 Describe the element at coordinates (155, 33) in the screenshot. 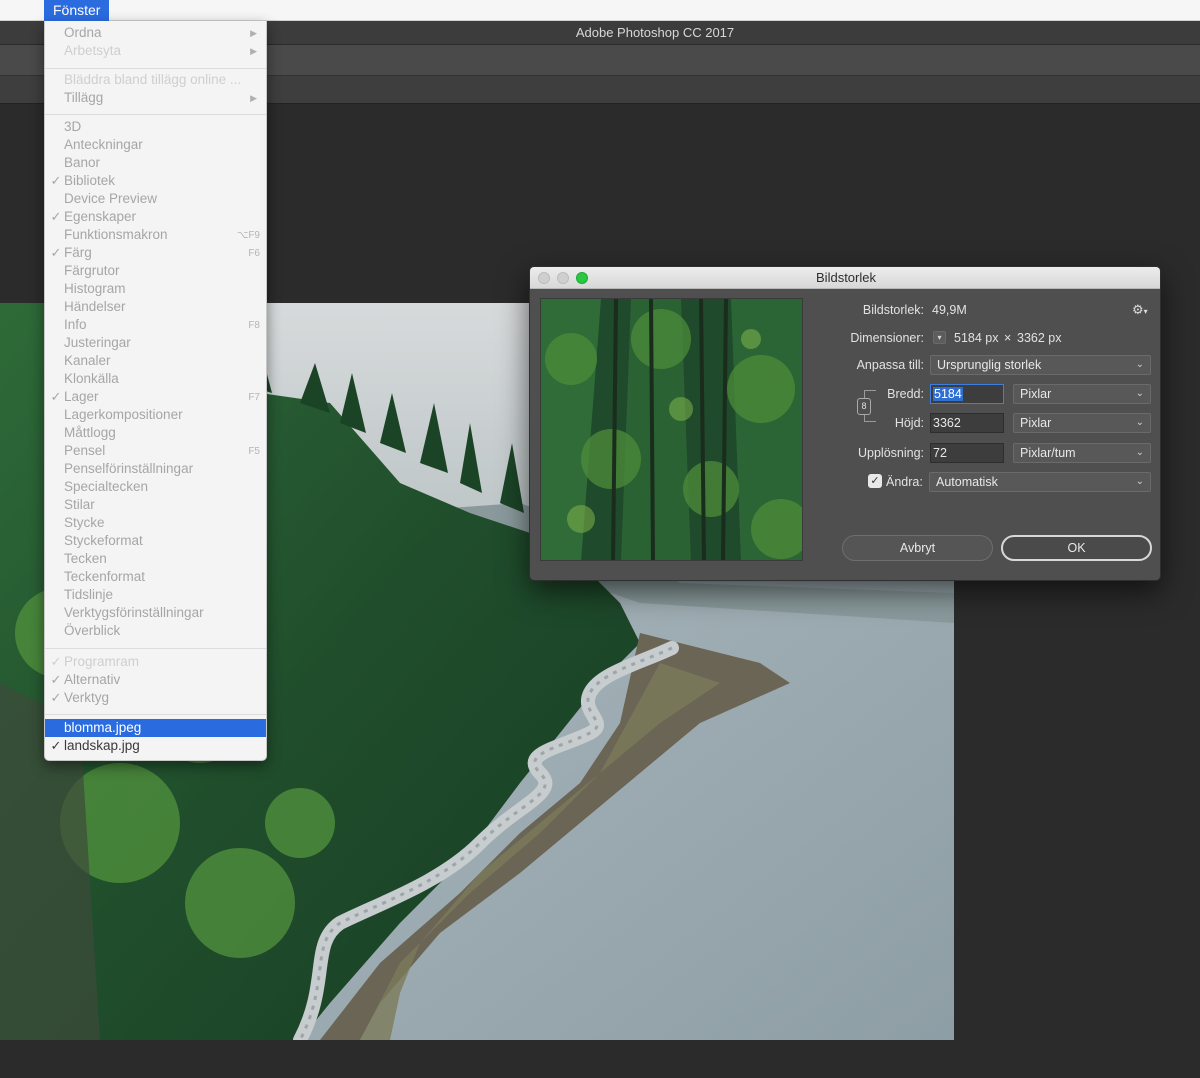

I see `menu-item-ordna: Ordna ▶` at that location.